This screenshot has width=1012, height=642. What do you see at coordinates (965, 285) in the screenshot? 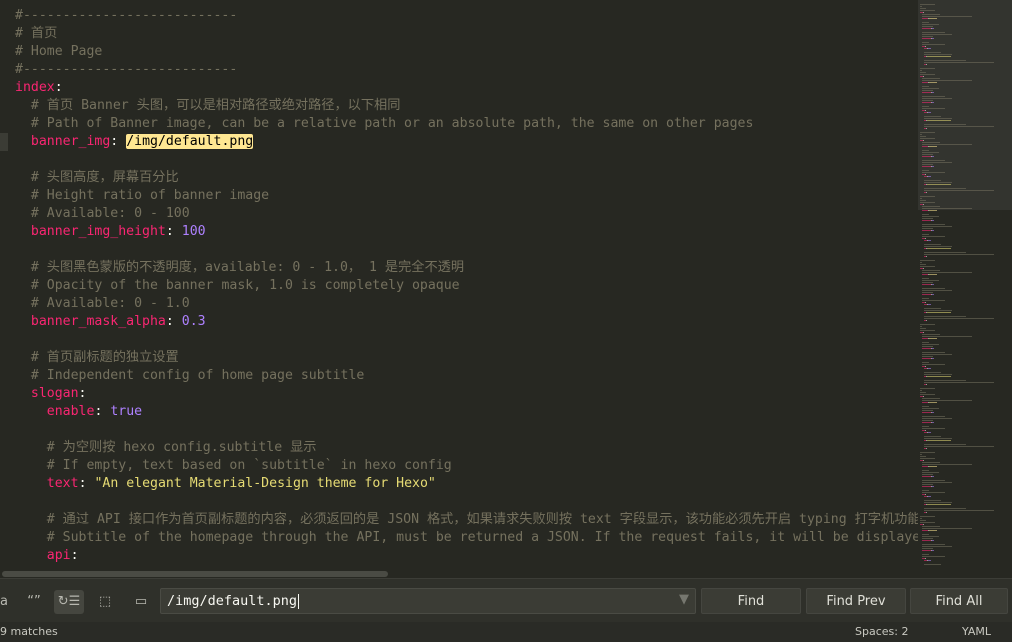
I see `minimap` at bounding box center [965, 285].